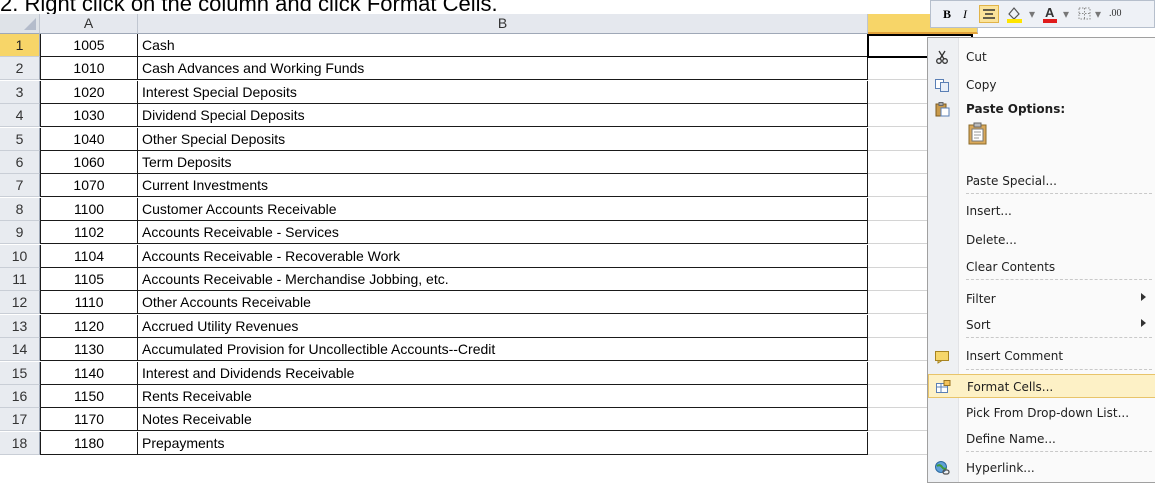 The image size is (1155, 483). I want to click on column-header-b: B, so click(503, 24).